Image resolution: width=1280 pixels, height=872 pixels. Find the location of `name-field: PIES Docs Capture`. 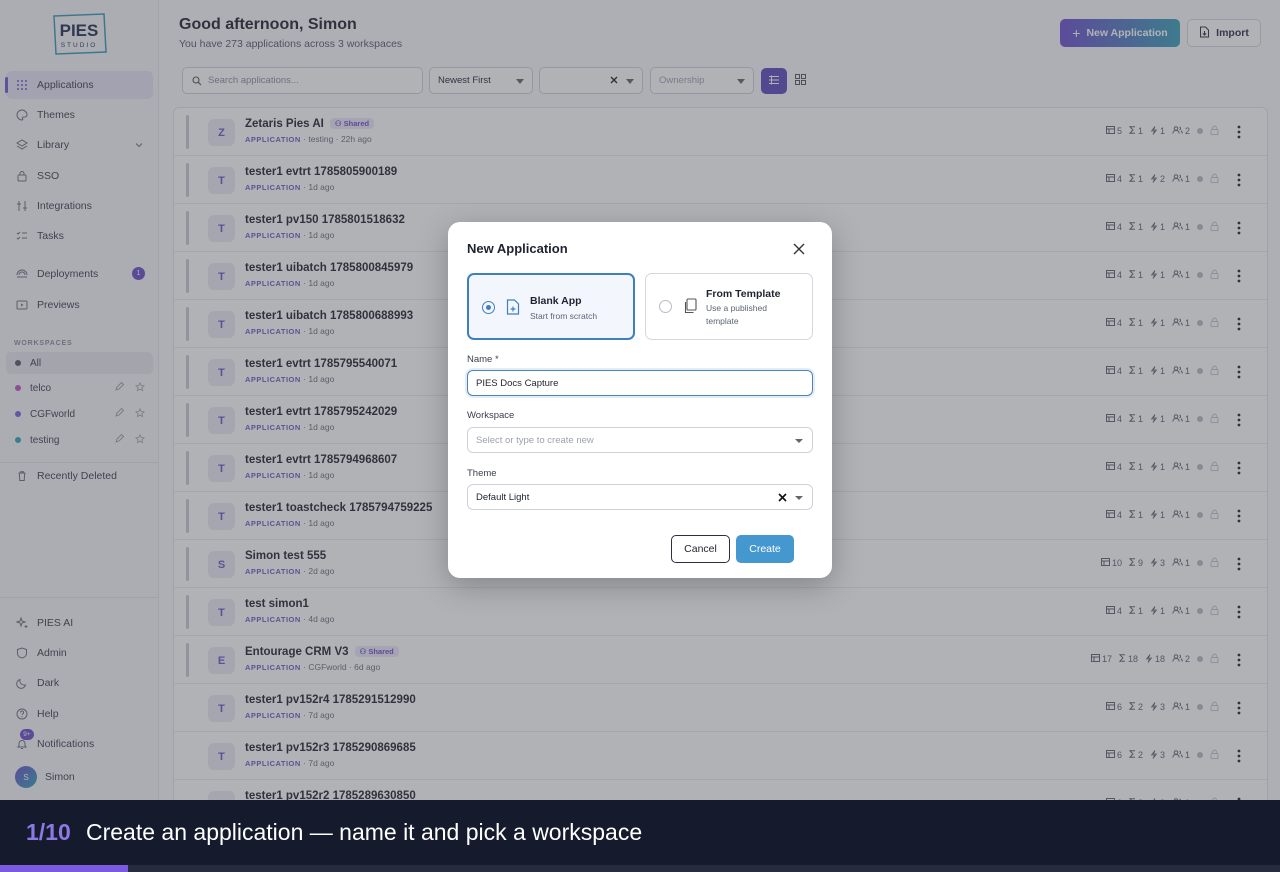

name-field: PIES Docs Capture is located at coordinates (640, 383).